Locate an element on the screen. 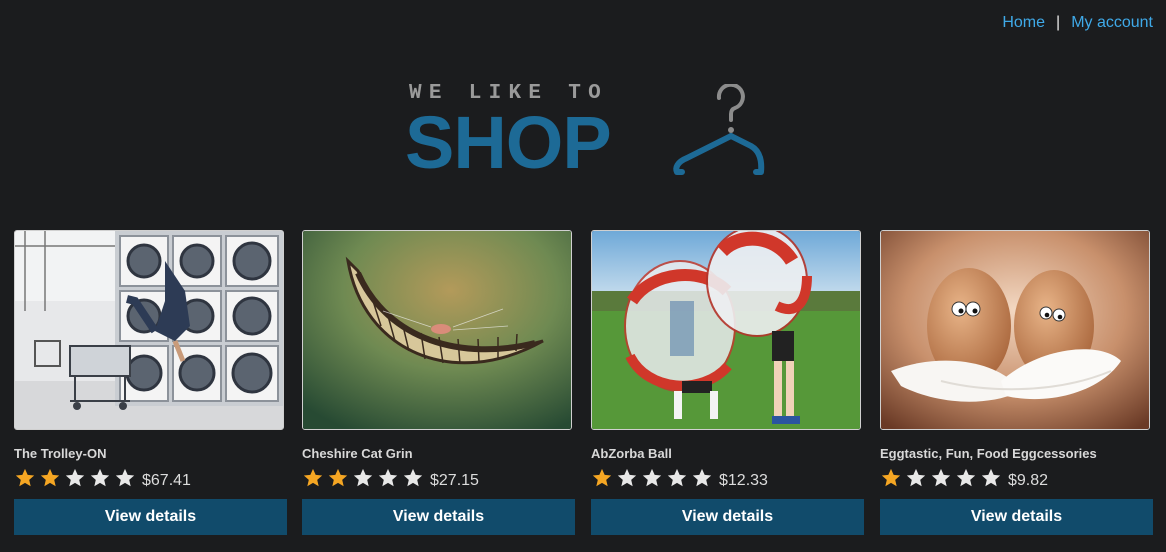  product-price: $67.41 is located at coordinates (166, 480).